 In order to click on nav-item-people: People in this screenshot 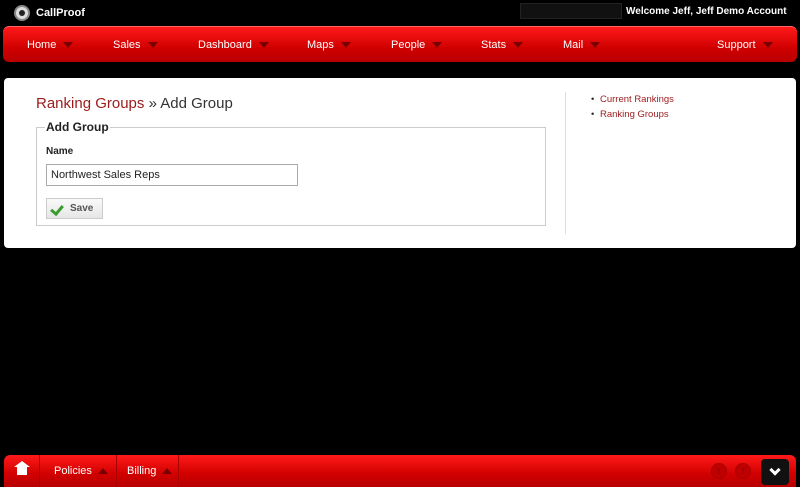, I will do `click(417, 45)`.